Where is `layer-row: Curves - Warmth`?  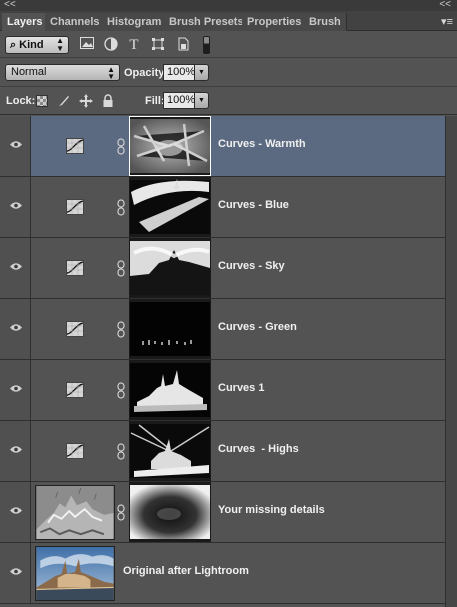 layer-row: Curves - Warmth is located at coordinates (222, 146).